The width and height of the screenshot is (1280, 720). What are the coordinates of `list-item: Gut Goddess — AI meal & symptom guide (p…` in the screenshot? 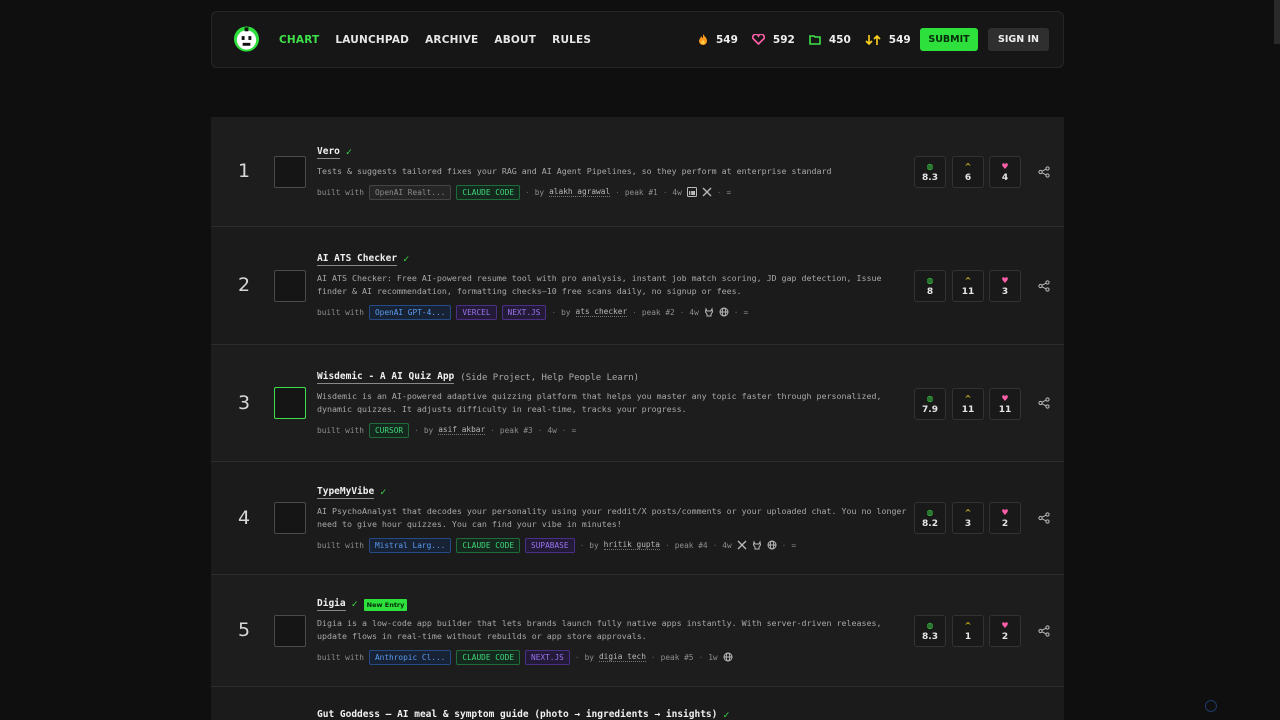 It's located at (637, 703).